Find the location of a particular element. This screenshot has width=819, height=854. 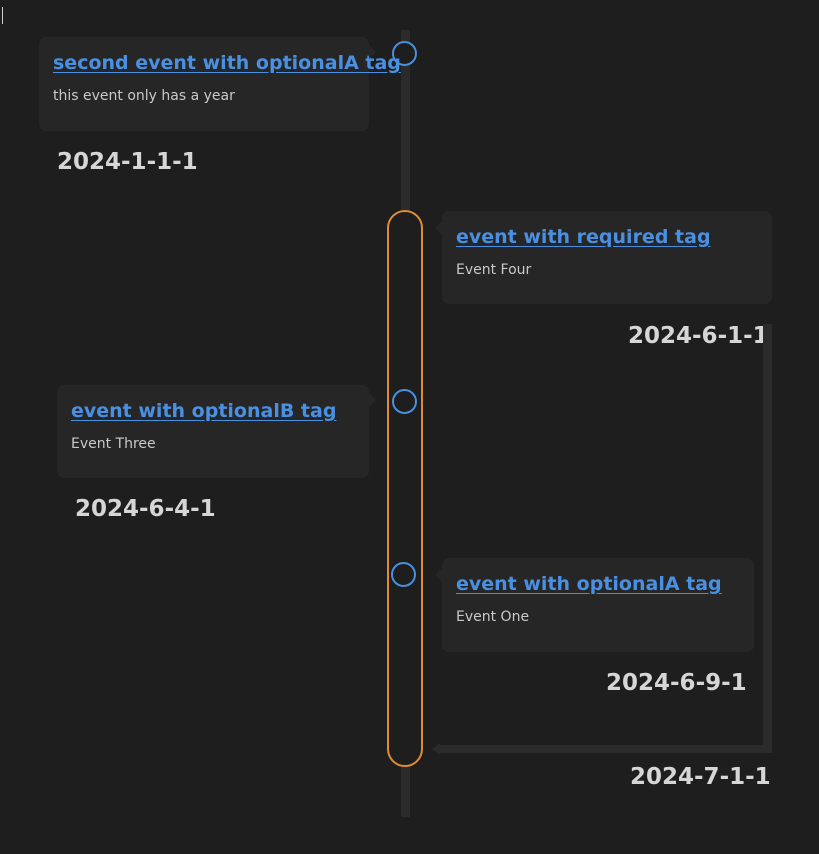

event-description: this event only has a year is located at coordinates (144, 96).